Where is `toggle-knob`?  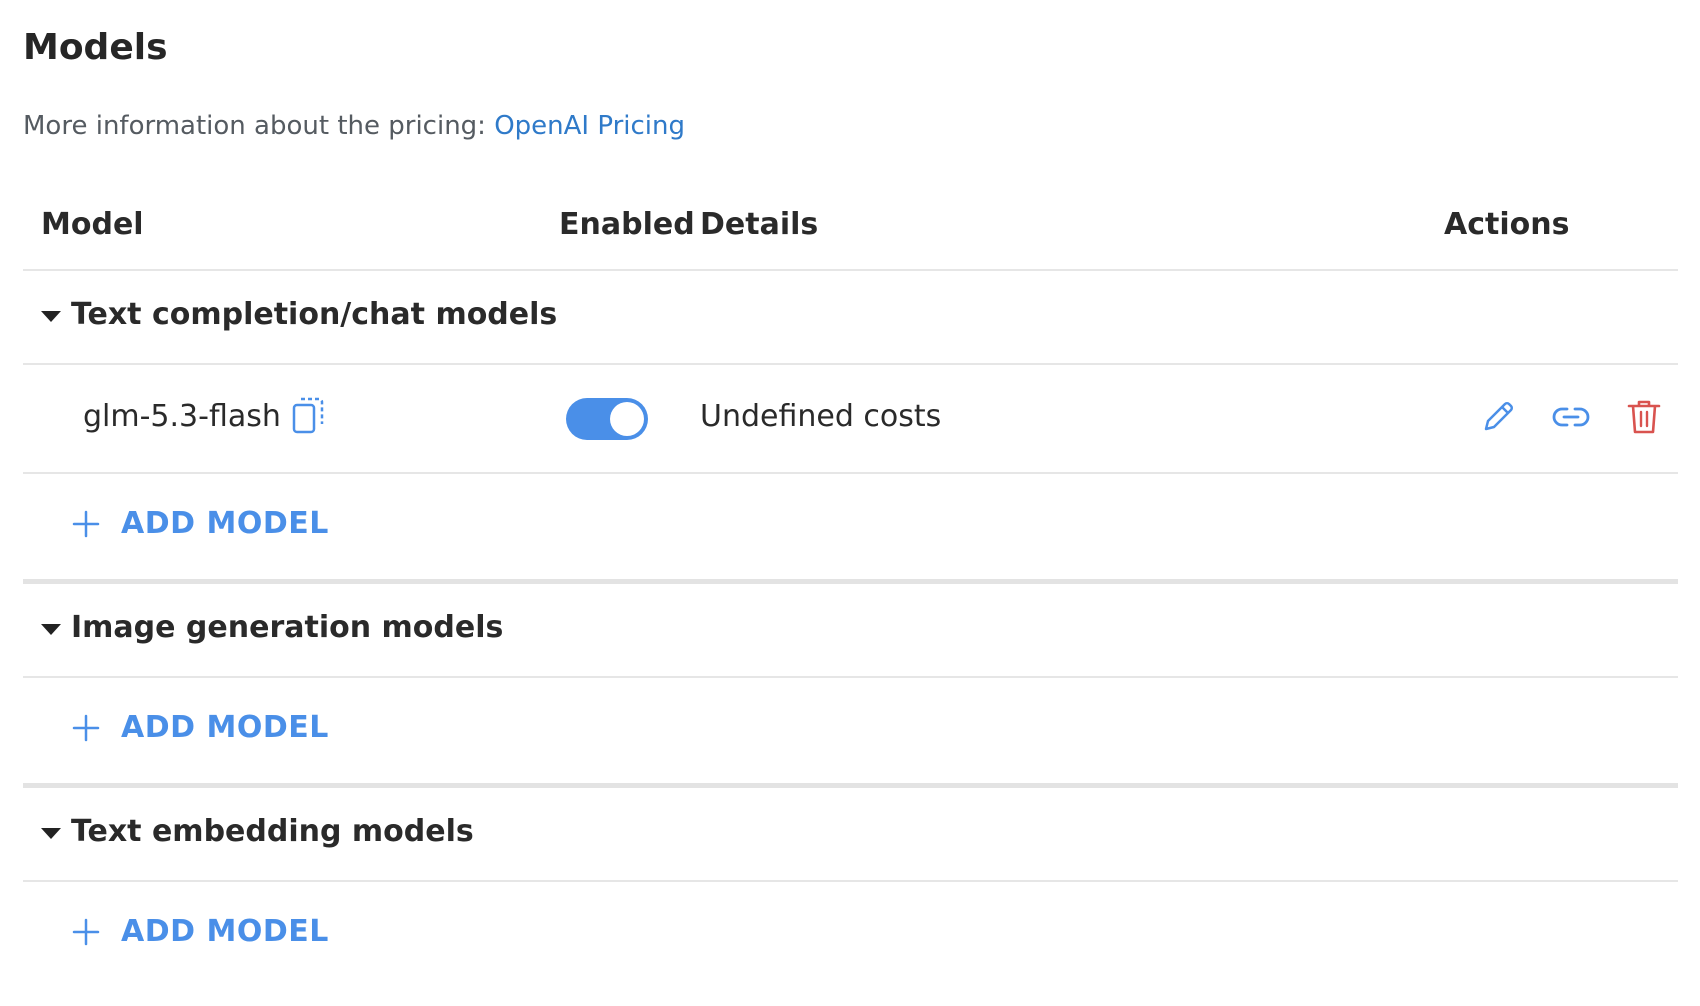
toggle-knob is located at coordinates (627, 419).